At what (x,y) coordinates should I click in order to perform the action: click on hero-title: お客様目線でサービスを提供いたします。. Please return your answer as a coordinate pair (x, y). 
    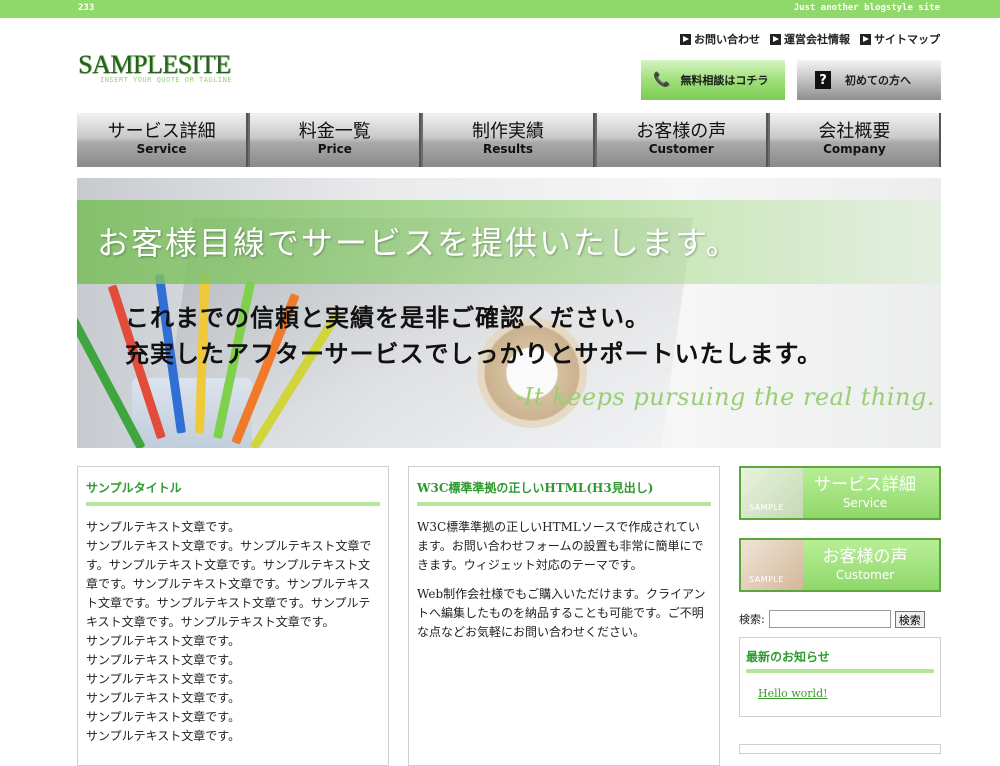
    Looking at the image, I should click on (418, 243).